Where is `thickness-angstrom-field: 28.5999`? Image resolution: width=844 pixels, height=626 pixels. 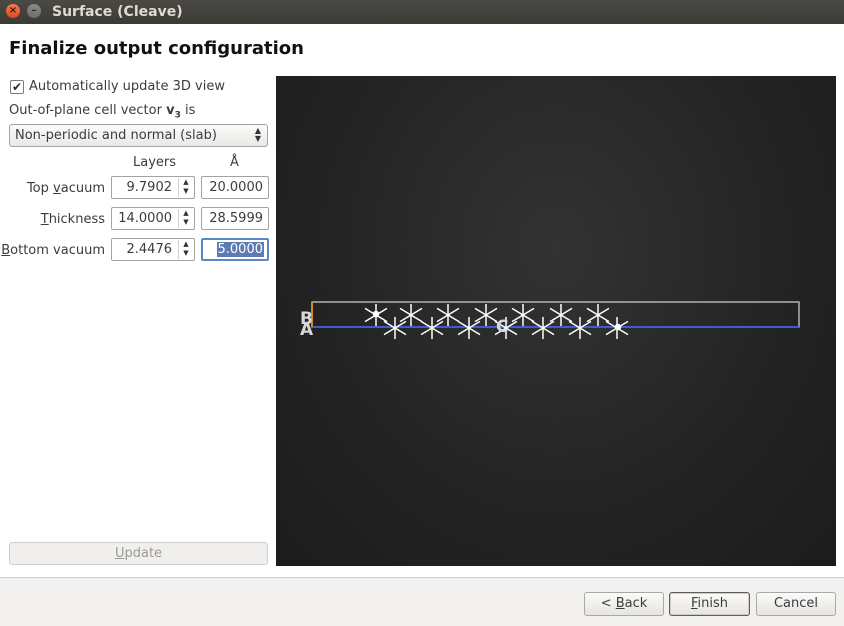
thickness-angstrom-field: 28.5999 is located at coordinates (235, 218).